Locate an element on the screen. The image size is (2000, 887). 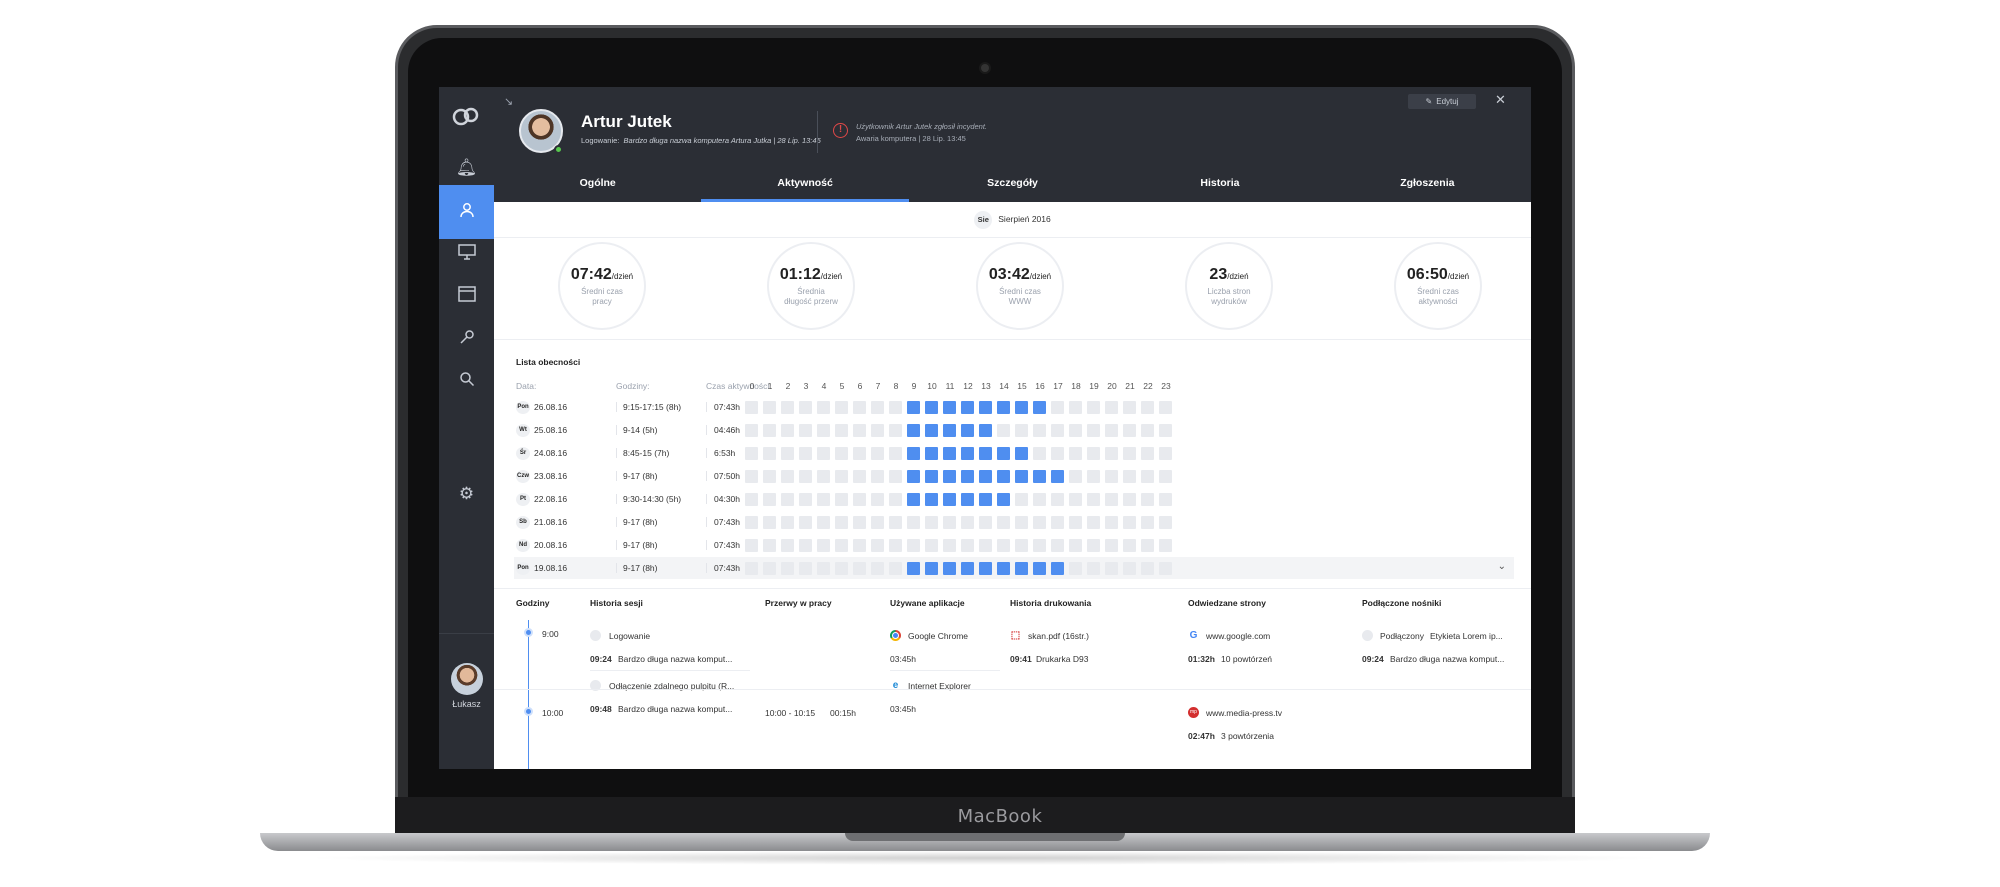
attendance-row: Śr 24.08.16 8:45-15 (7h) 6:53h is located at coordinates (1014, 453).